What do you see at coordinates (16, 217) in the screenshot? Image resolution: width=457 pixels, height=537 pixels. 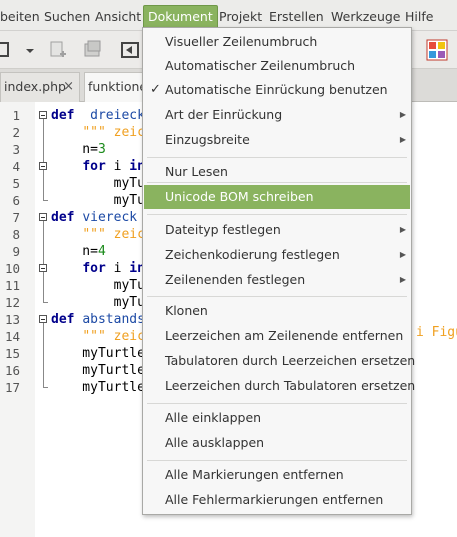 I see `line-number: 7` at bounding box center [16, 217].